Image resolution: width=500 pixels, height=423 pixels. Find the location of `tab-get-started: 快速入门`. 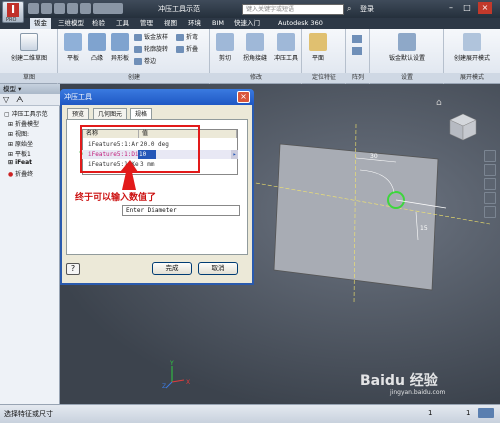

tab-get-started: 快速入门 is located at coordinates (247, 23).